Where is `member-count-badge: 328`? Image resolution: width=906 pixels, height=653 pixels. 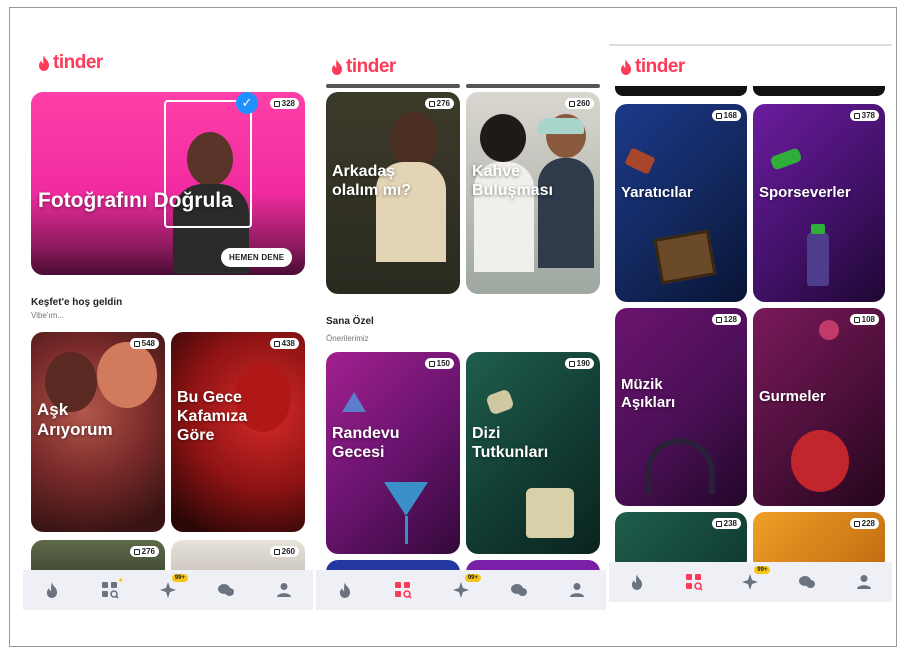 member-count-badge: 328 is located at coordinates (284, 103).